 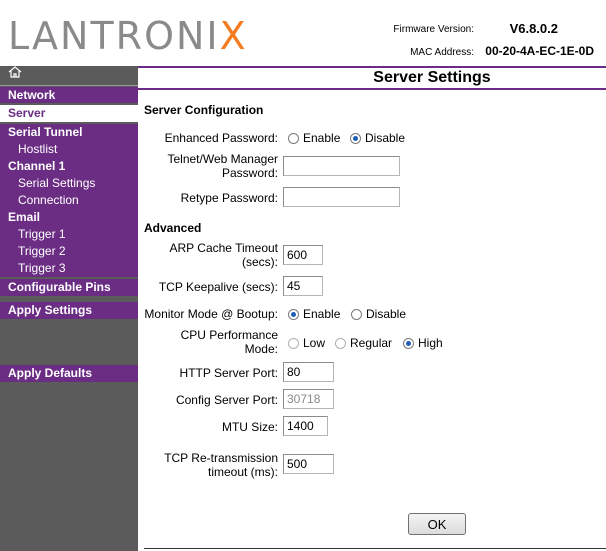 What do you see at coordinates (69, 166) in the screenshot?
I see `sidebar-item-channel1: Channel 1` at bounding box center [69, 166].